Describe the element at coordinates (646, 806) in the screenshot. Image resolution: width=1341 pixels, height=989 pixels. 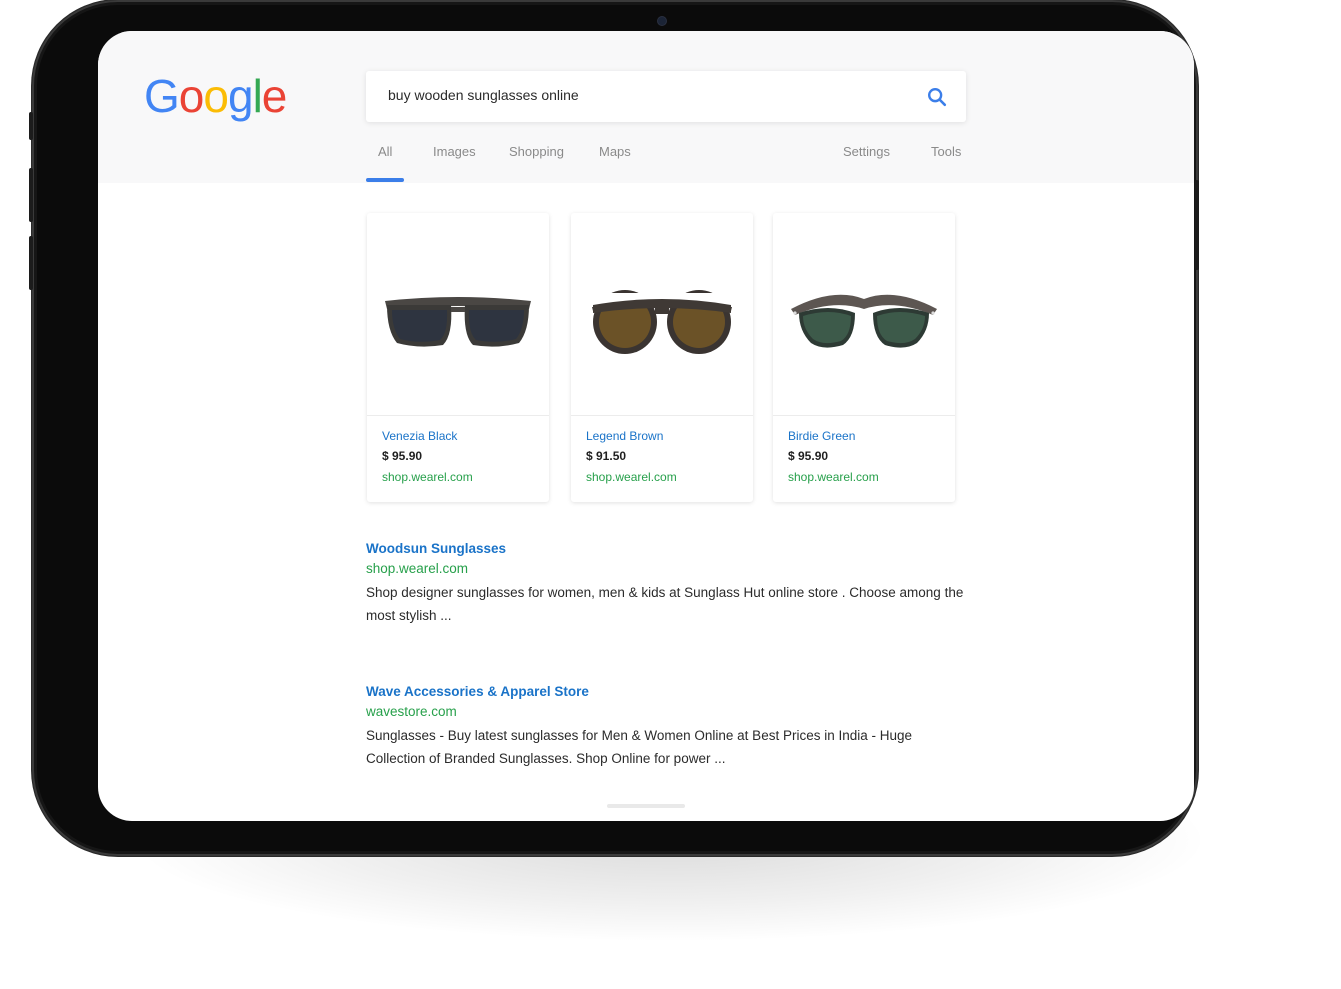
I see `home-indicator` at that location.